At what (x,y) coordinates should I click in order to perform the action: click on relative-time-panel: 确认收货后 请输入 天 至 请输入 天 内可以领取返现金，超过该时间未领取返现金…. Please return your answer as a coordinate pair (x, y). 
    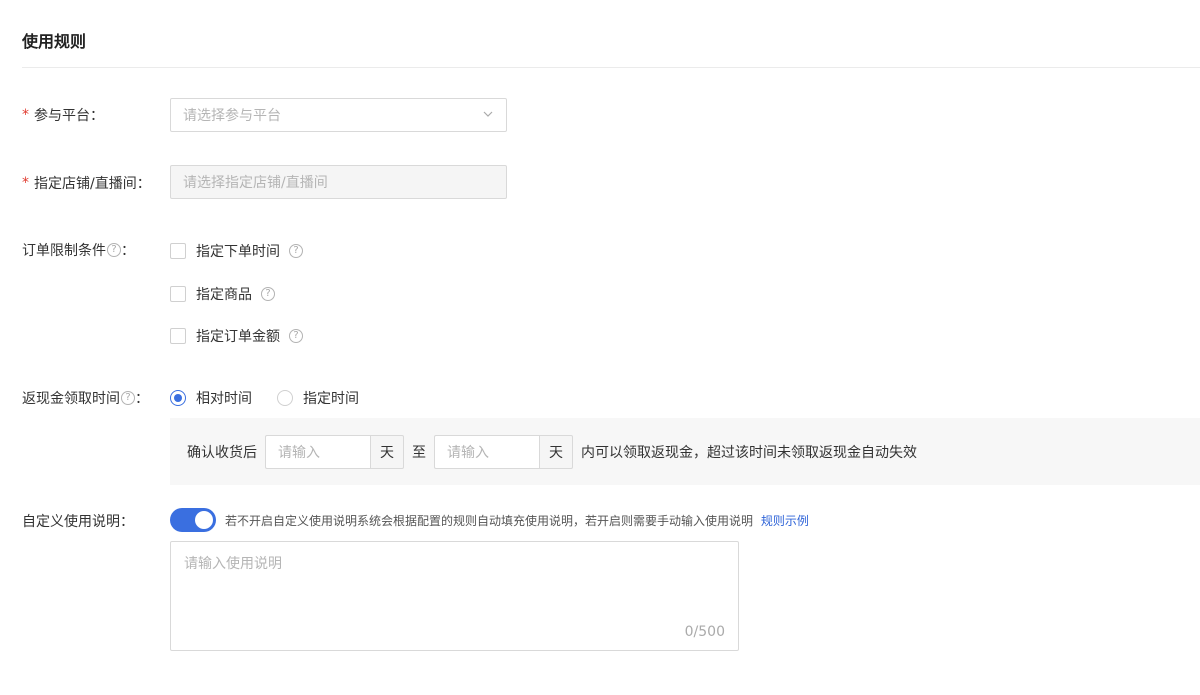
    Looking at the image, I should click on (685, 451).